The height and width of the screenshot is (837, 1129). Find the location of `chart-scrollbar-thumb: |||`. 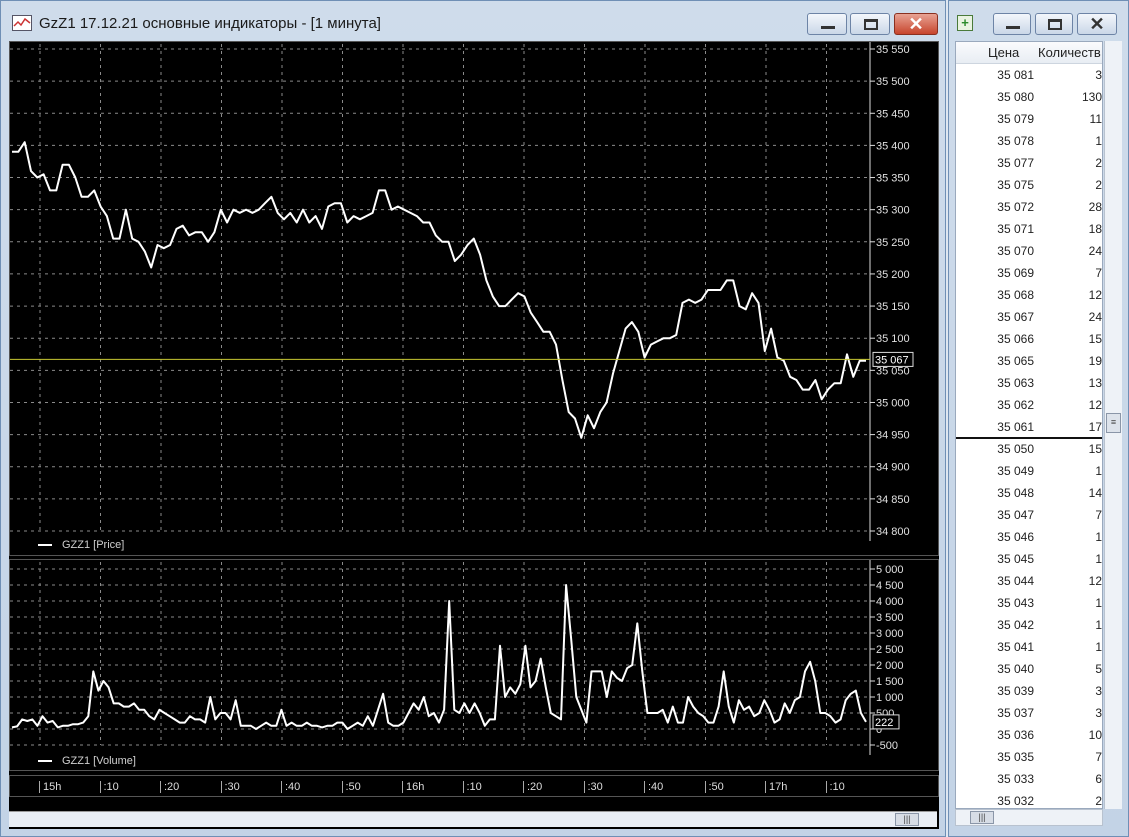

chart-scrollbar-thumb: ||| is located at coordinates (907, 819).